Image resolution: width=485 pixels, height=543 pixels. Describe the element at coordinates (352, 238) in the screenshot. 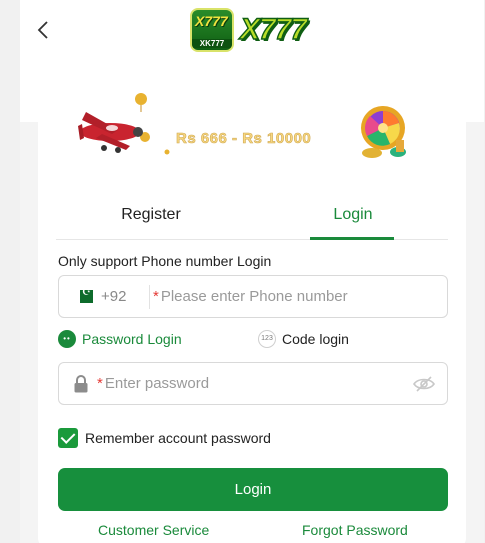

I see `active-tab-indicator` at that location.